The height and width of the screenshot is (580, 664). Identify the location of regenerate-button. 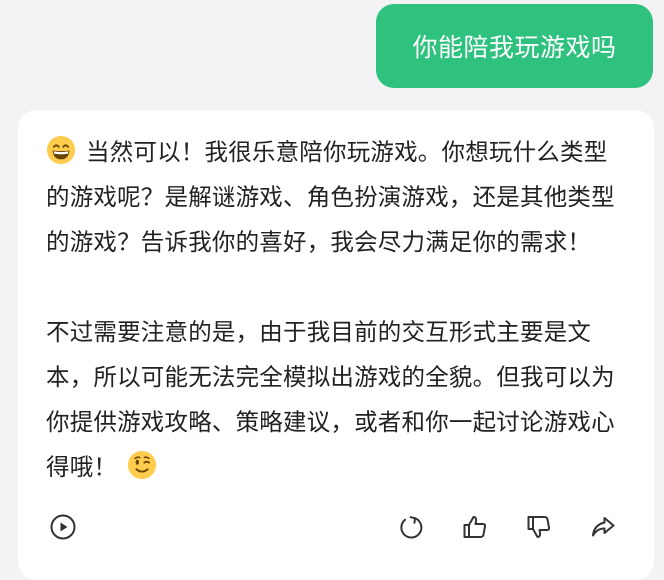
(411, 527).